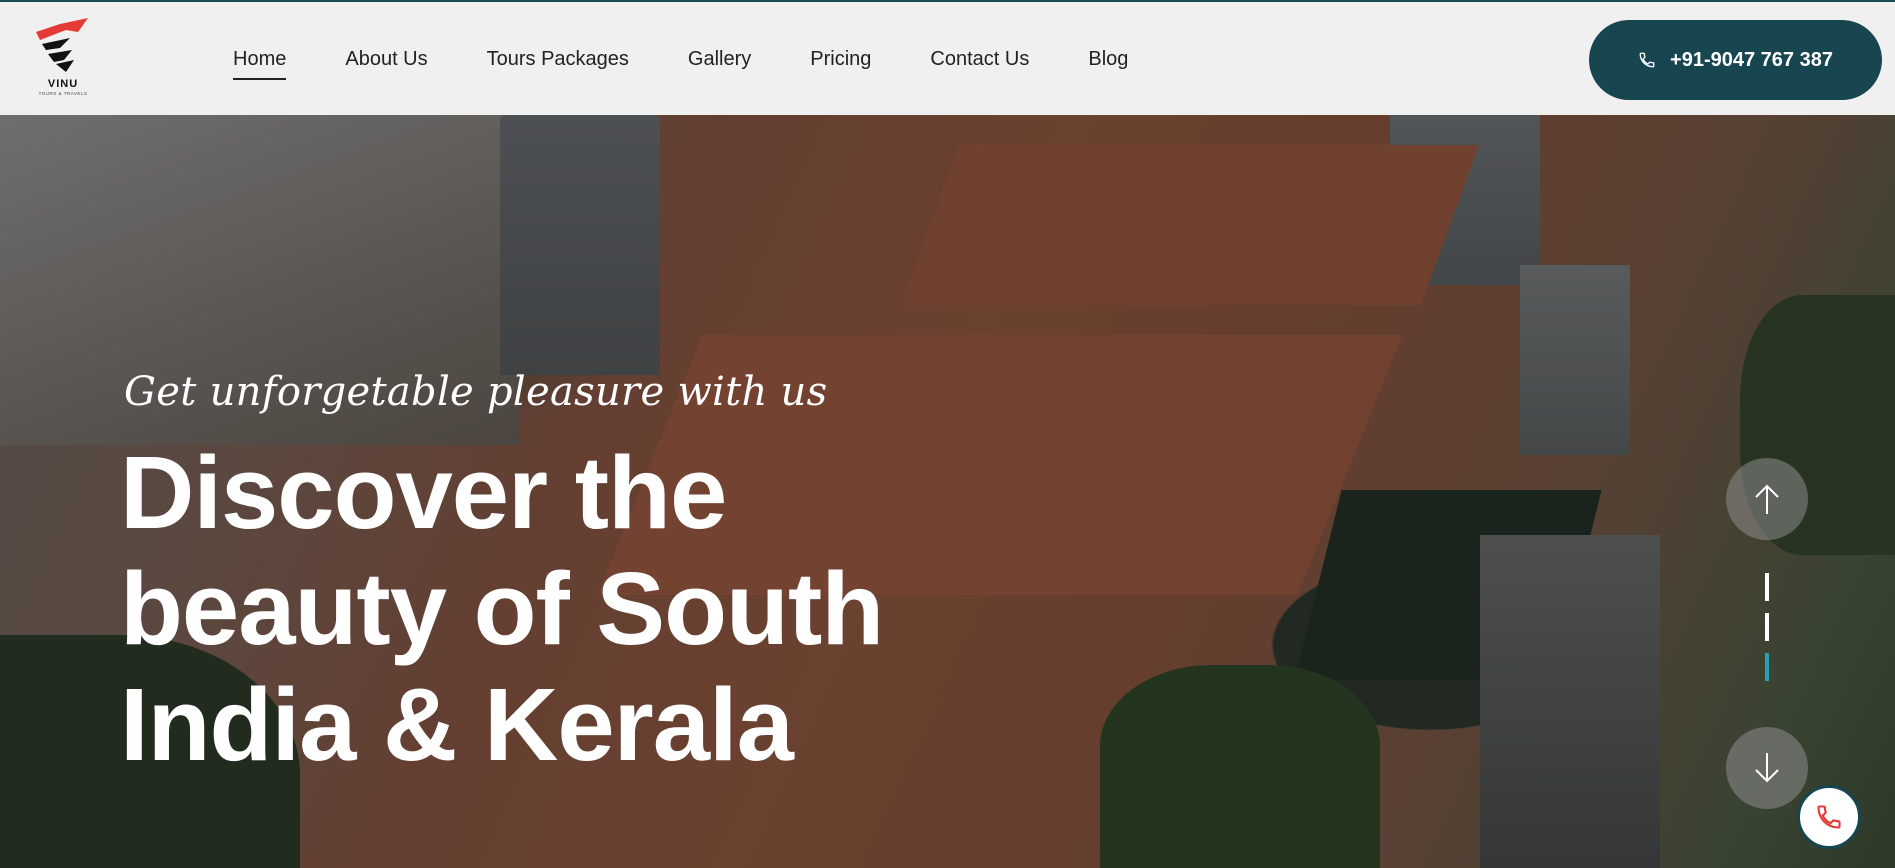 The image size is (1895, 868). Describe the element at coordinates (423, 492) in the screenshot. I see `hero-headline-line: Discover the` at that location.